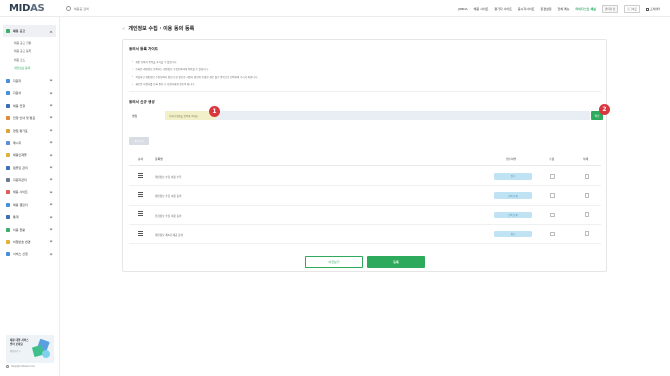 The height and width of the screenshot is (376, 670). What do you see at coordinates (552, 159) in the screenshot?
I see `col-edit: 수정` at bounding box center [552, 159].